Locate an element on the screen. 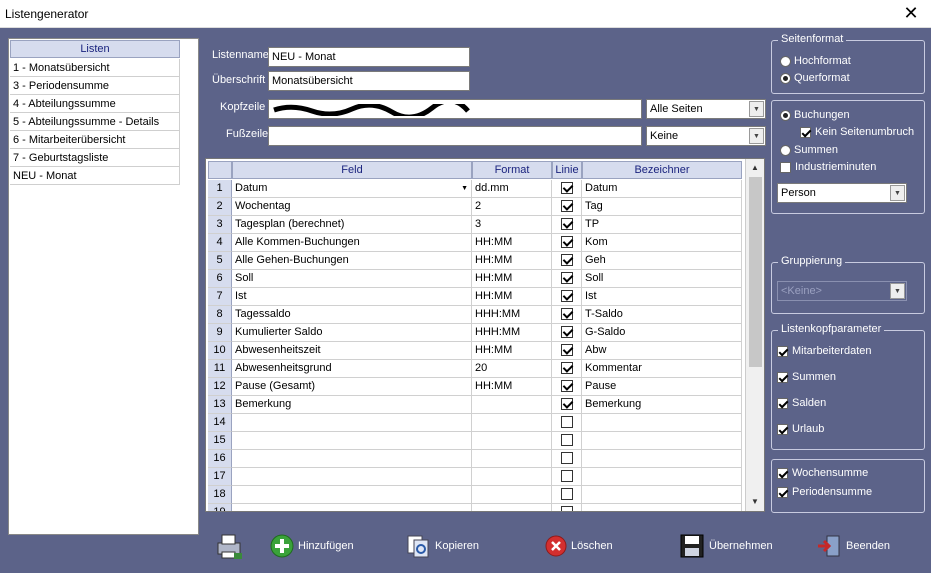  table-scrollbar: ▲ ▼ is located at coordinates (754, 335).